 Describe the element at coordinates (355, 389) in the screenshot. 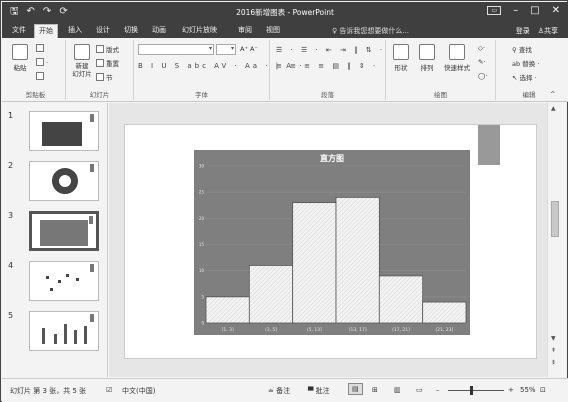

I see `normal-view-icon: ▤` at that location.